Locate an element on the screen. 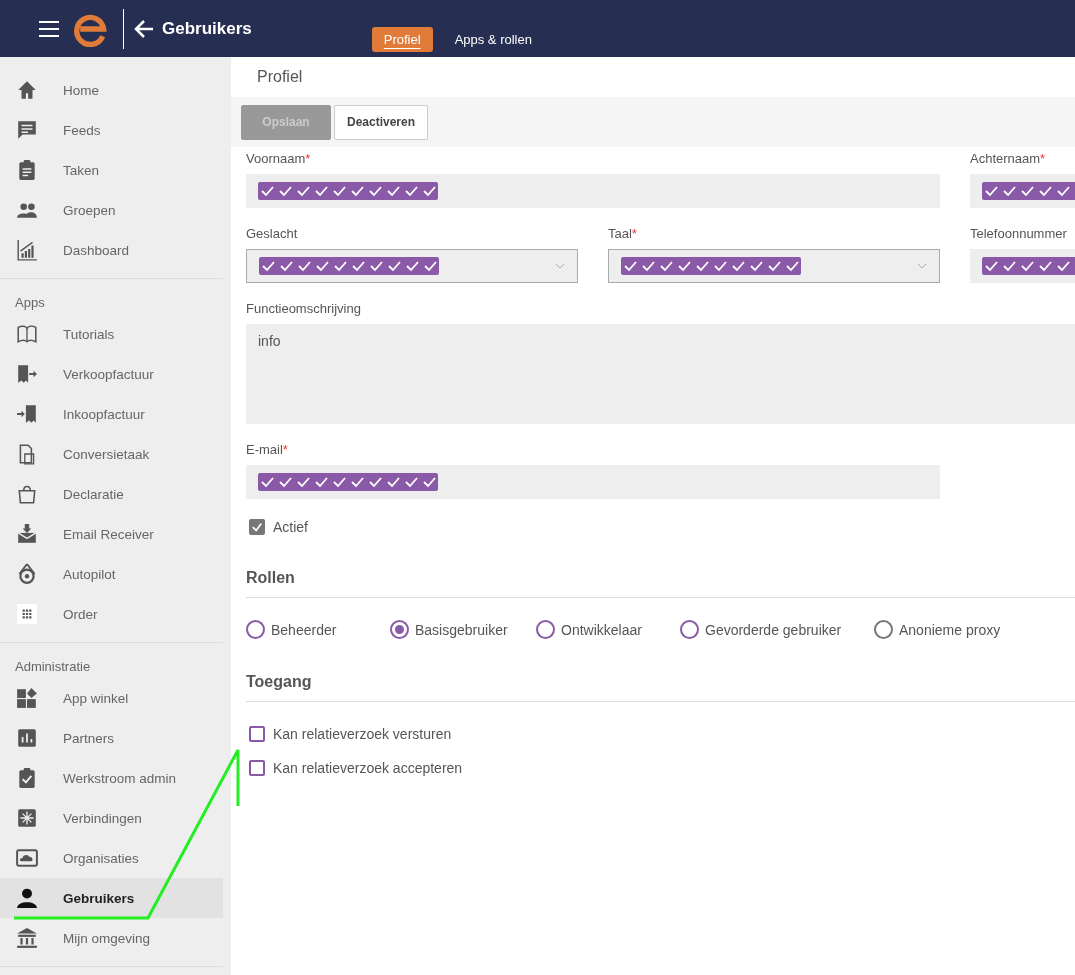 The image size is (1075, 975). text-area: info is located at coordinates (660, 374).